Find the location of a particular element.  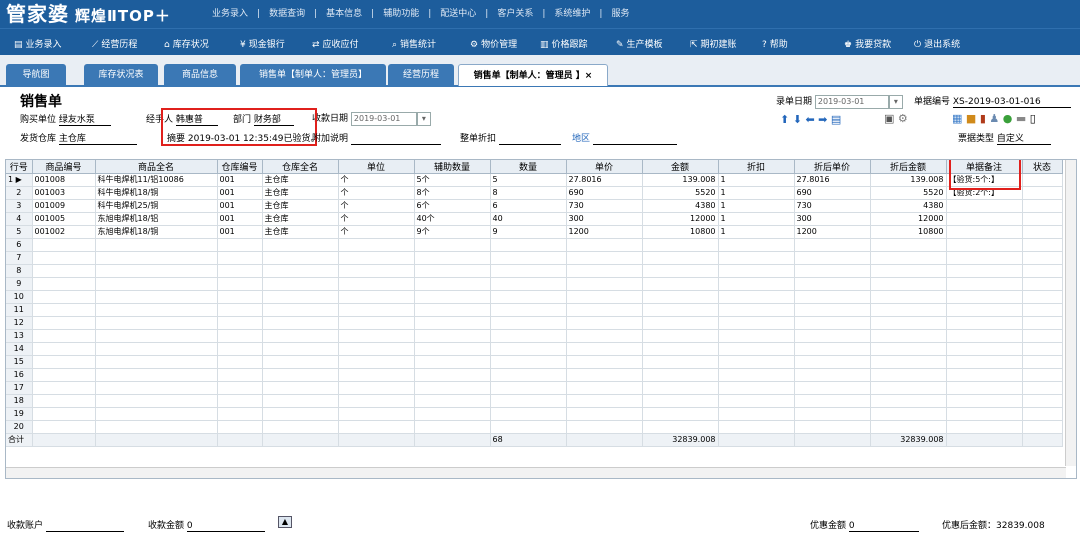

top-menu-item: 业务录入 is located at coordinates (230, 14).